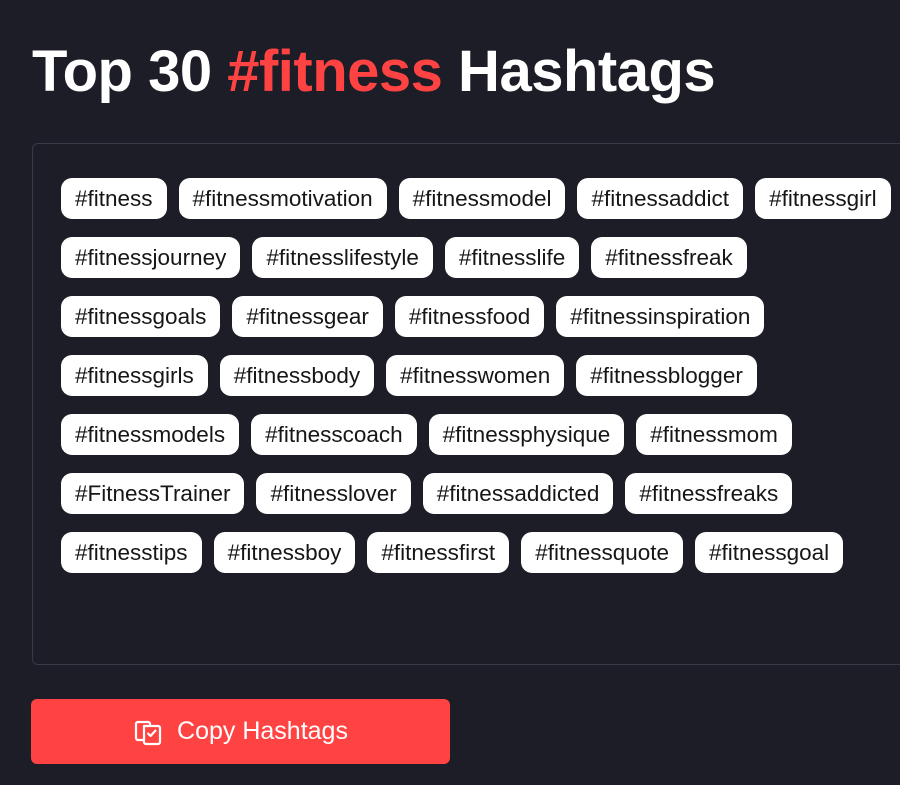 The height and width of the screenshot is (785, 900). Describe the element at coordinates (669, 257) in the screenshot. I see `hashtag-chip: #fitnessfreak` at that location.